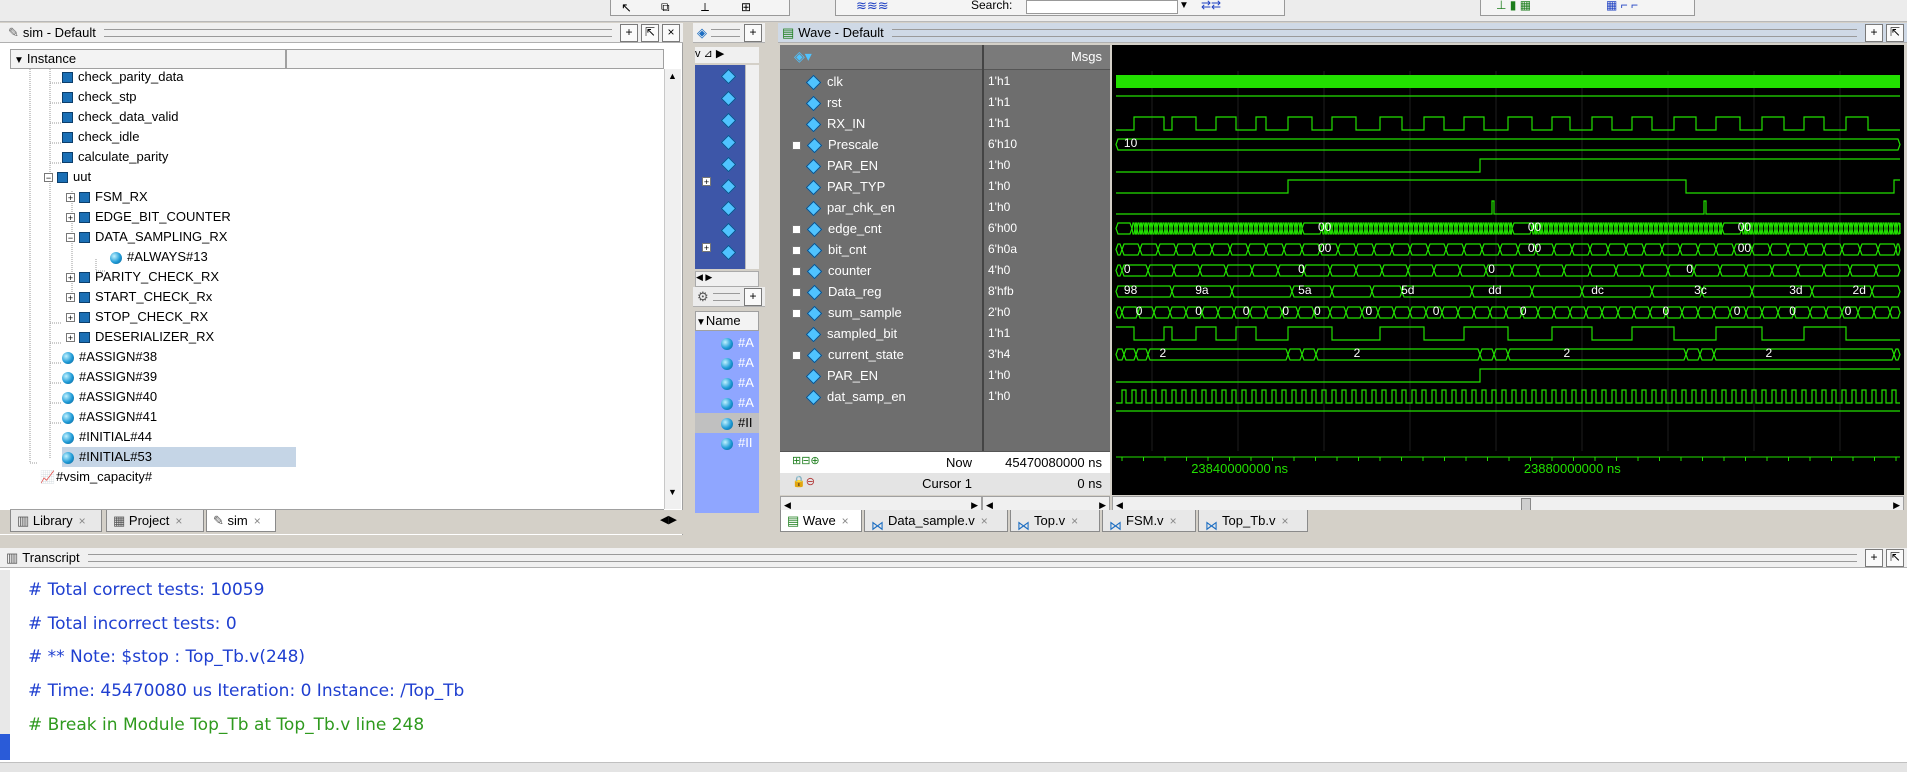  Describe the element at coordinates (109, 377) in the screenshot. I see `tree-item: #ASSIGN#39` at that location.